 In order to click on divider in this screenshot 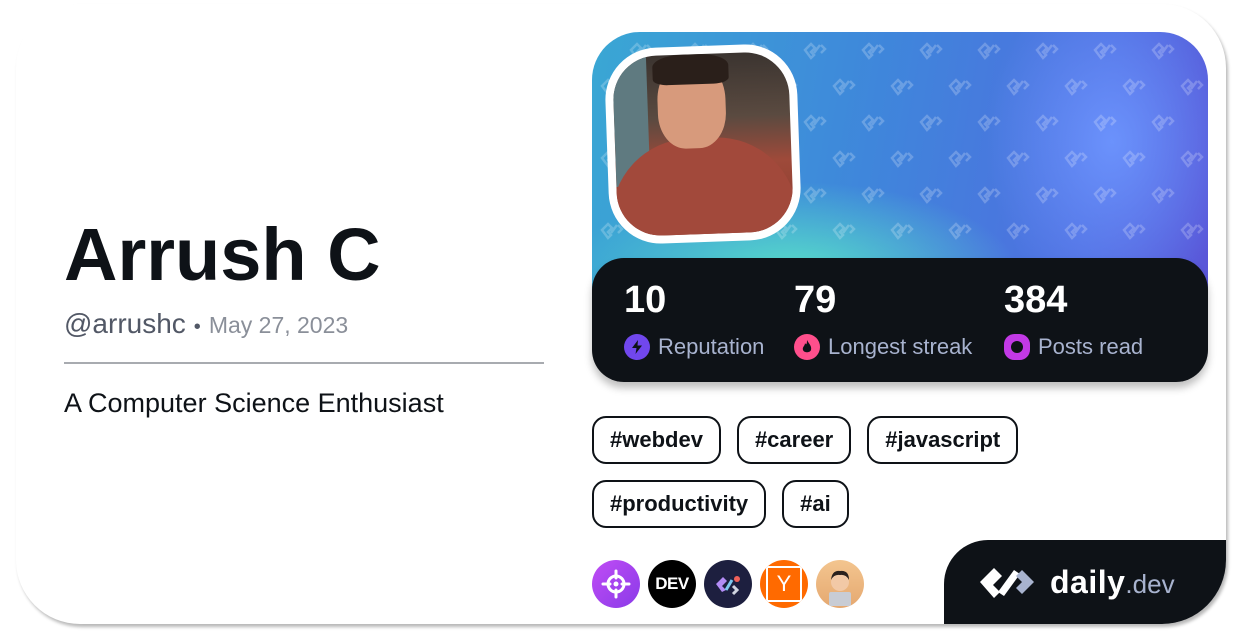, I will do `click(304, 363)`.